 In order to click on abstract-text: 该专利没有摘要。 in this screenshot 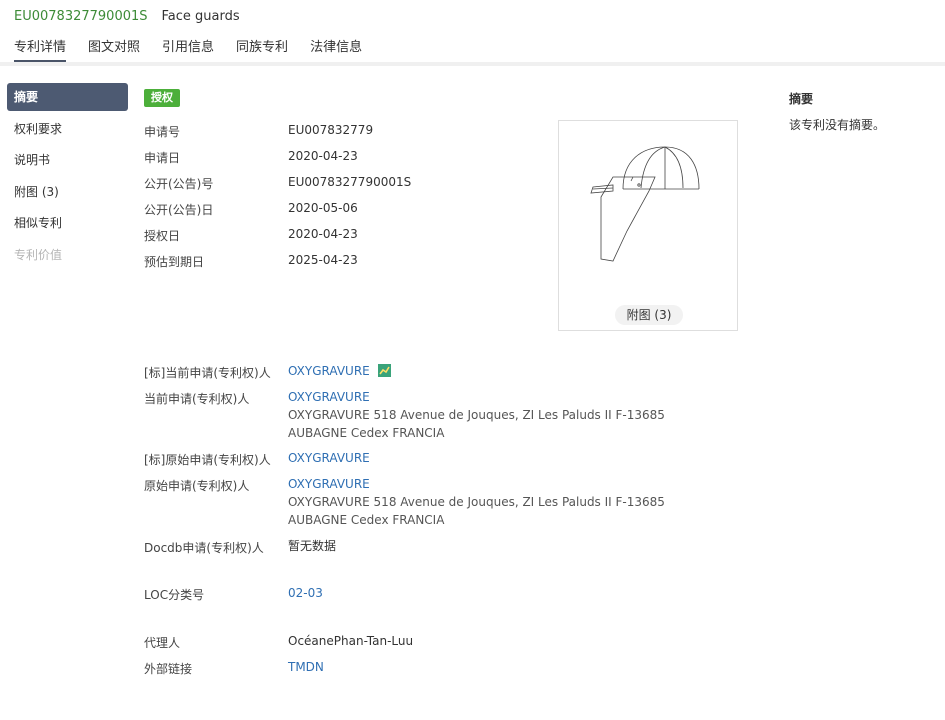, I will do `click(837, 125)`.